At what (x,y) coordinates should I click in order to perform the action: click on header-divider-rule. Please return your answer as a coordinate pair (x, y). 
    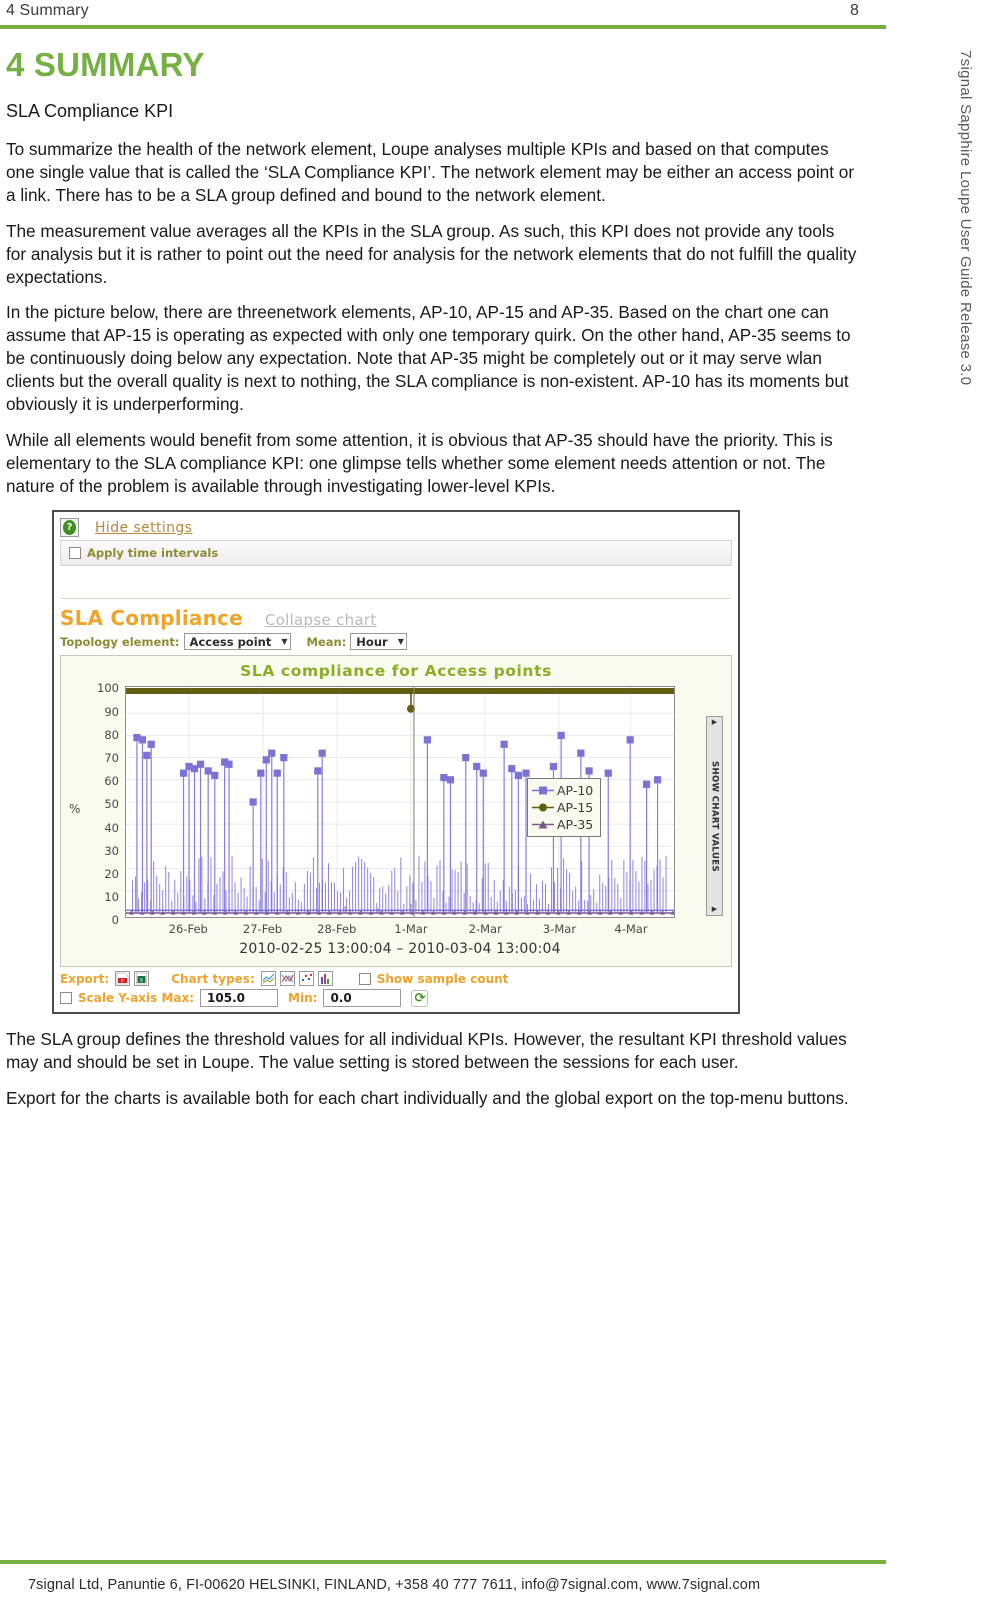
    Looking at the image, I should click on (443, 27).